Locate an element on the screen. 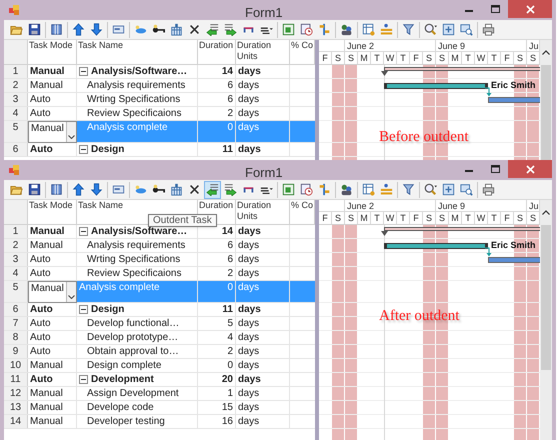 The height and width of the screenshot is (440, 560). task-name: Assign Development is located at coordinates (133, 393).